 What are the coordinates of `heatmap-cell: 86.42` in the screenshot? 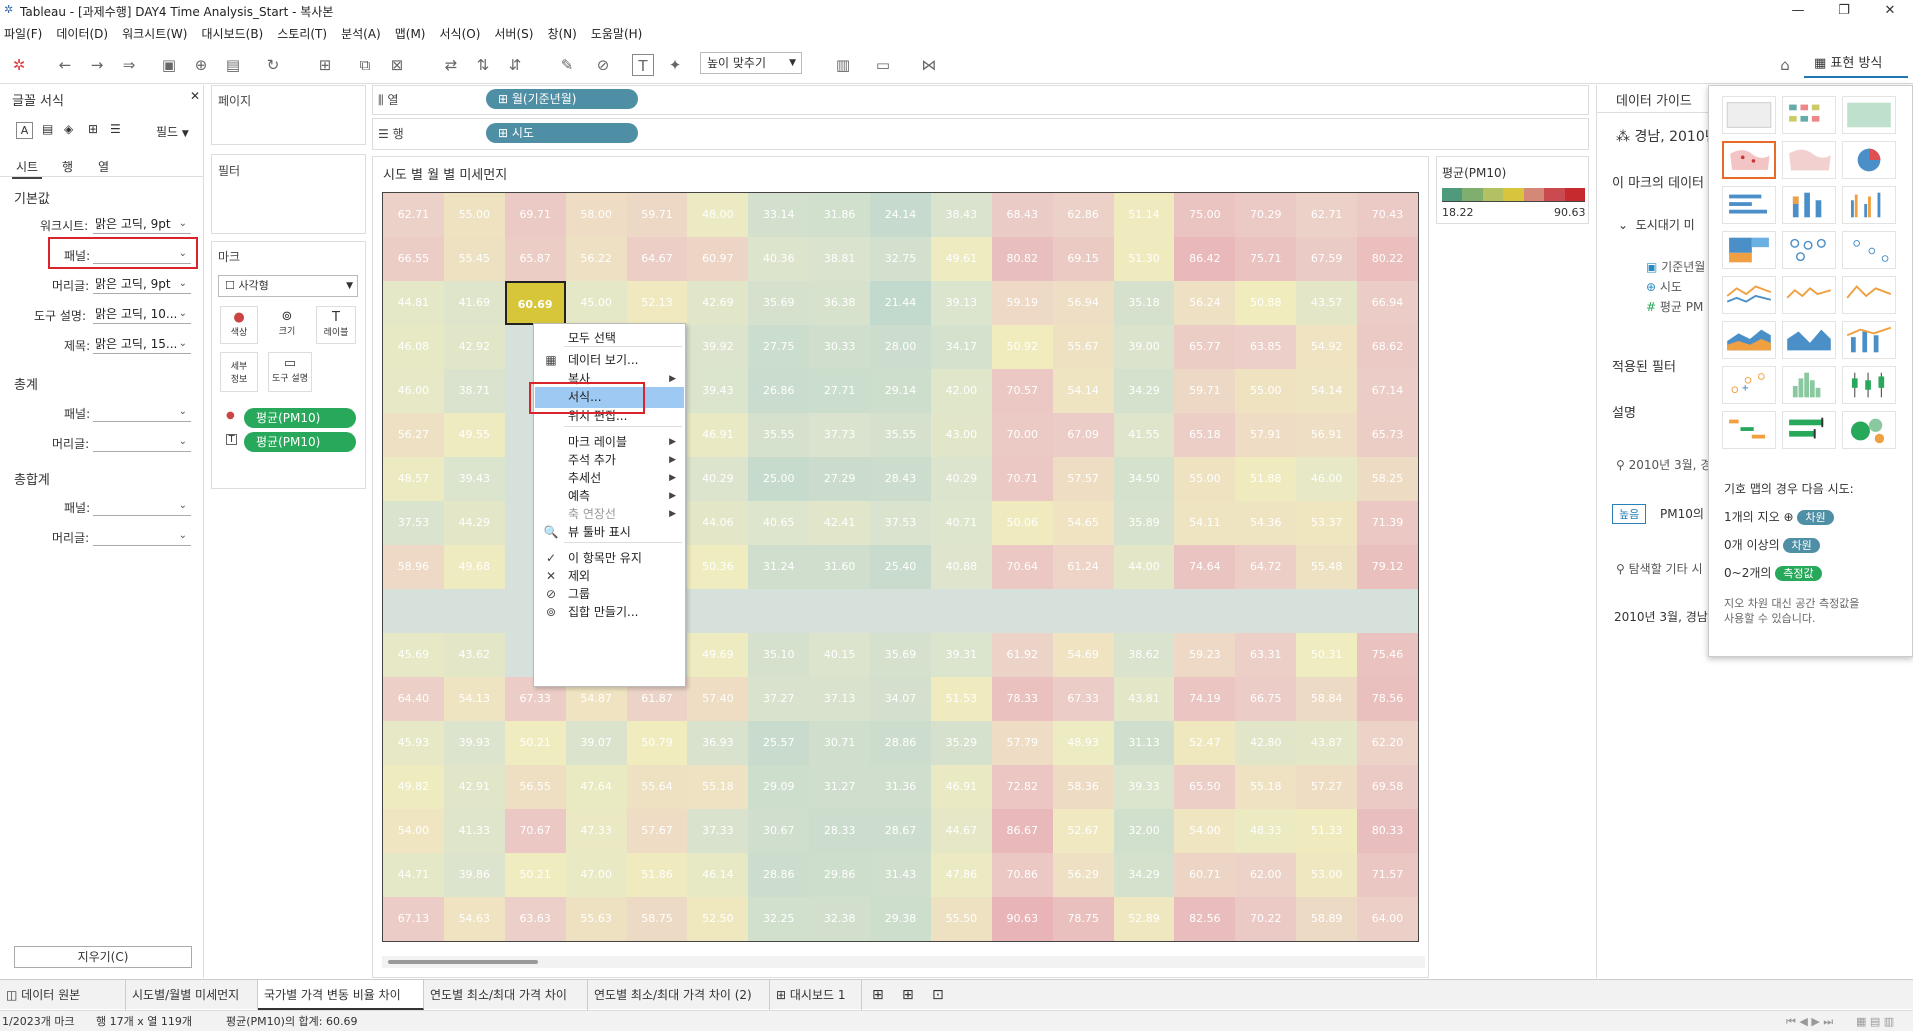 It's located at (1205, 259).